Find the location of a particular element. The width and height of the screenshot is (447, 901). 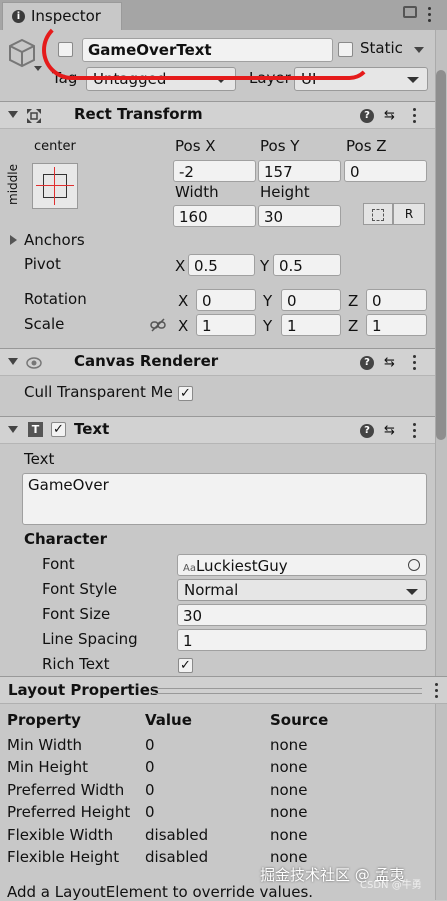

line-spacing-input: 1 is located at coordinates (302, 640).